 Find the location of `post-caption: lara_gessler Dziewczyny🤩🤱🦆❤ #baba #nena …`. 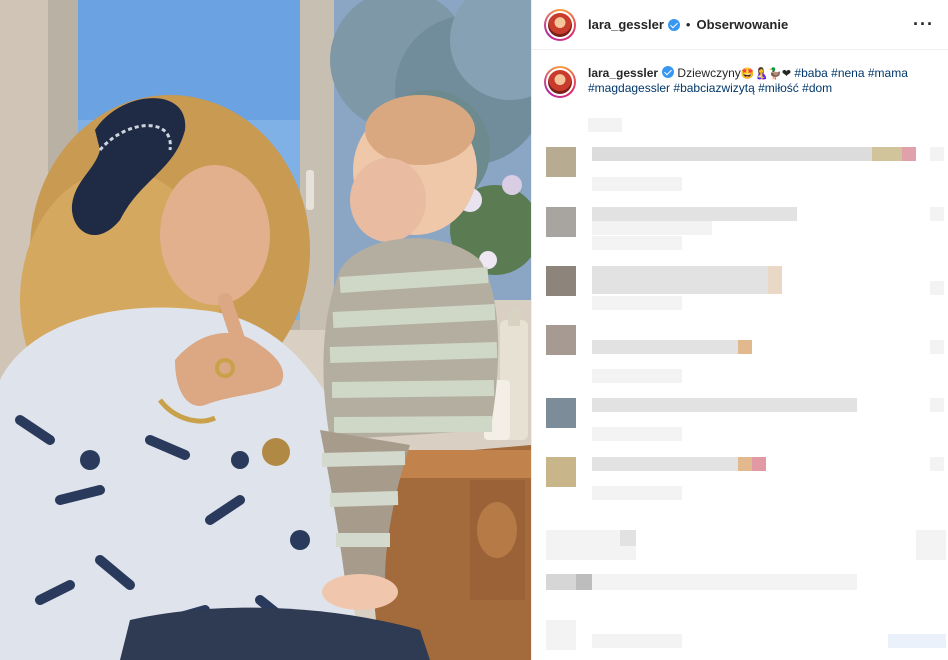

post-caption: lara_gessler Dziewczyny🤩🤱🦆❤ #baba #nena … is located at coordinates (740, 74).